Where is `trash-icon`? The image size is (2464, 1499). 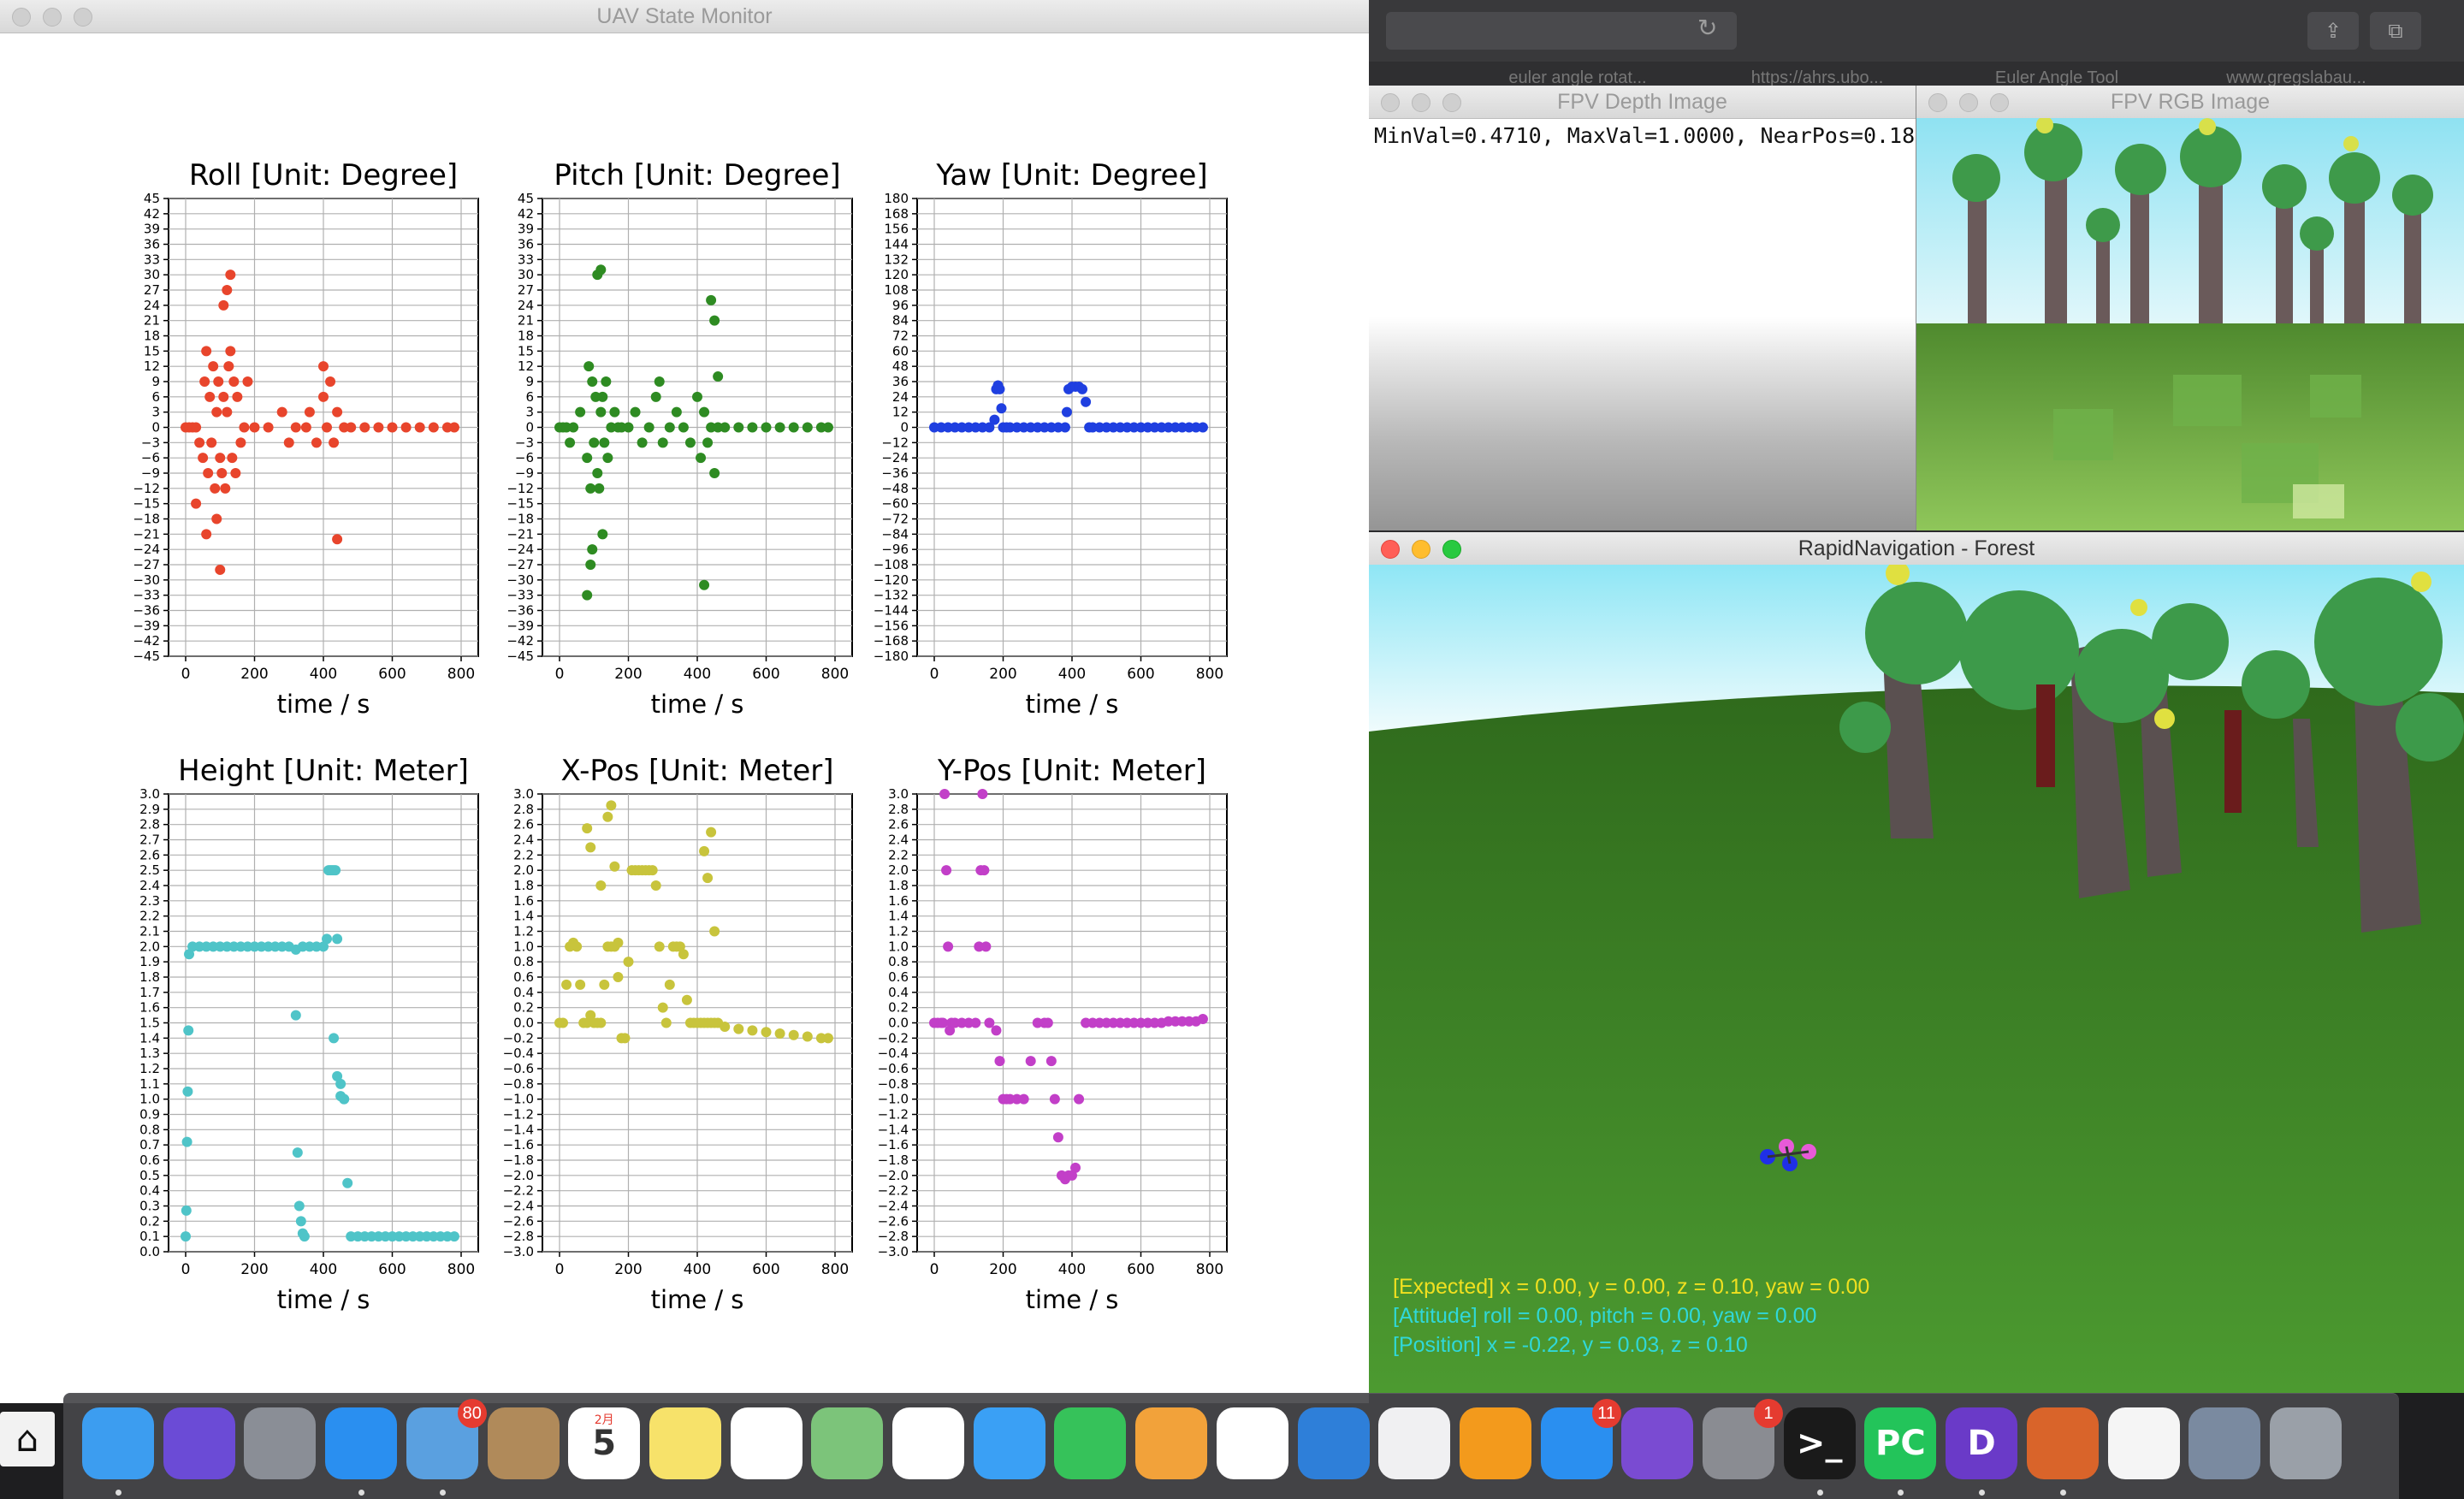
trash-icon is located at coordinates (2305, 1443).